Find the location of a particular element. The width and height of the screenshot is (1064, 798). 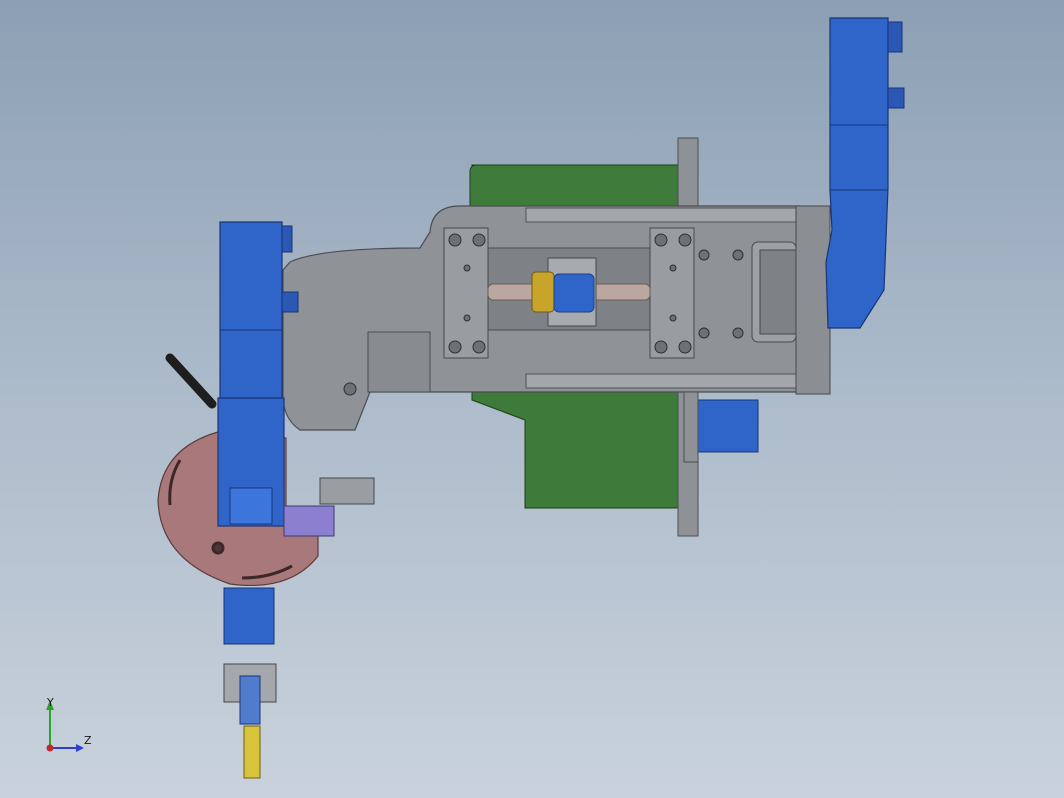

top-right-motor-connector is located at coordinates (896, 98).